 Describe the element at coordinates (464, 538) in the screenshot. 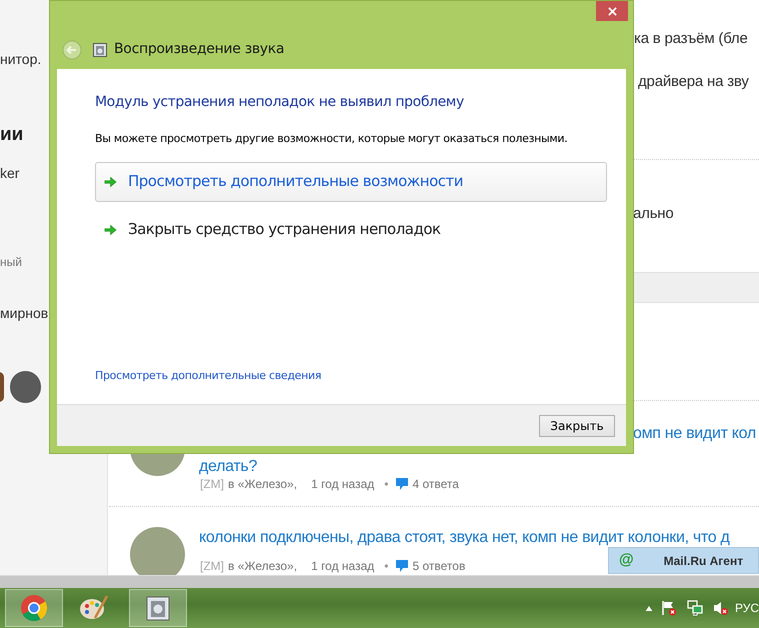

I see `topic-link: колонки подключены, драва стоят, звука нет, комп не видит колонки, что д` at that location.